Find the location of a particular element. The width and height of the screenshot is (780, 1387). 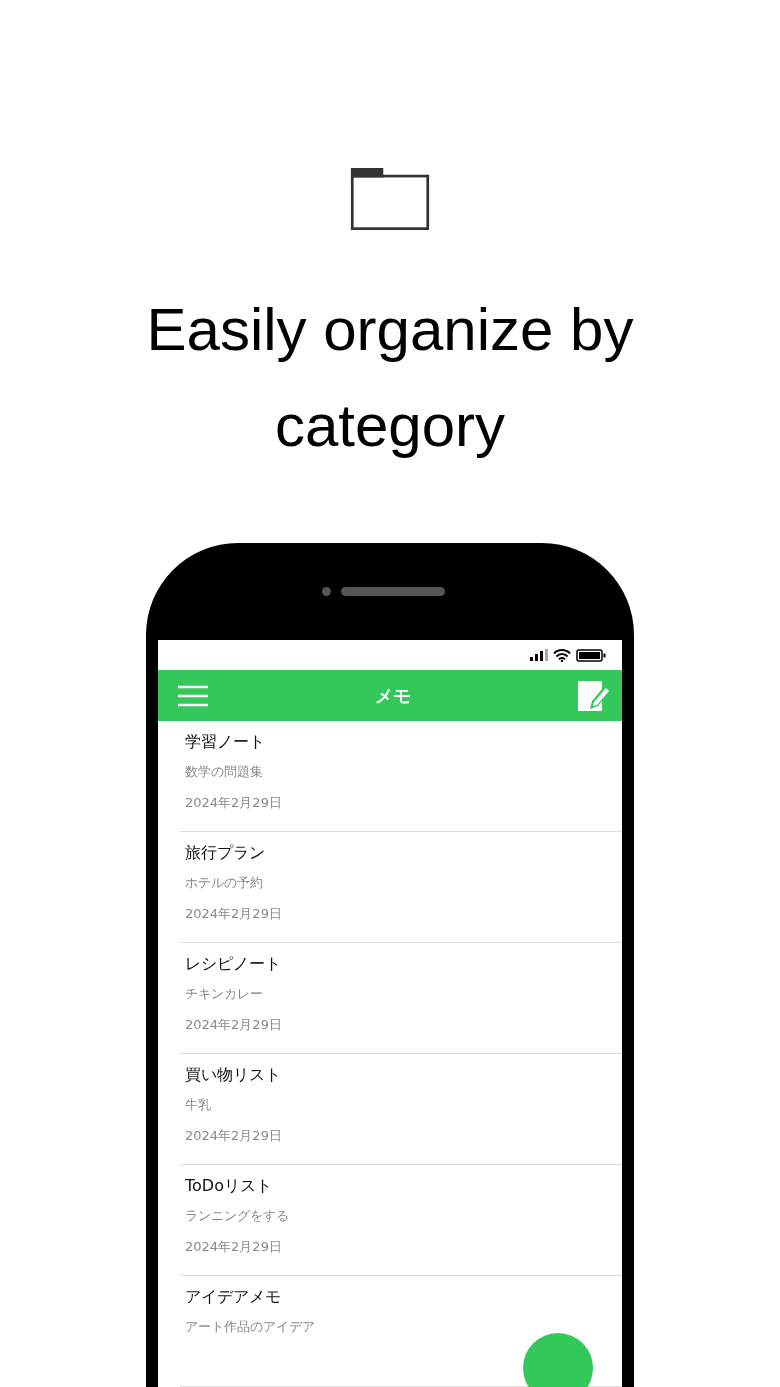

note-preview: アート作品のアイデア is located at coordinates (250, 1327).